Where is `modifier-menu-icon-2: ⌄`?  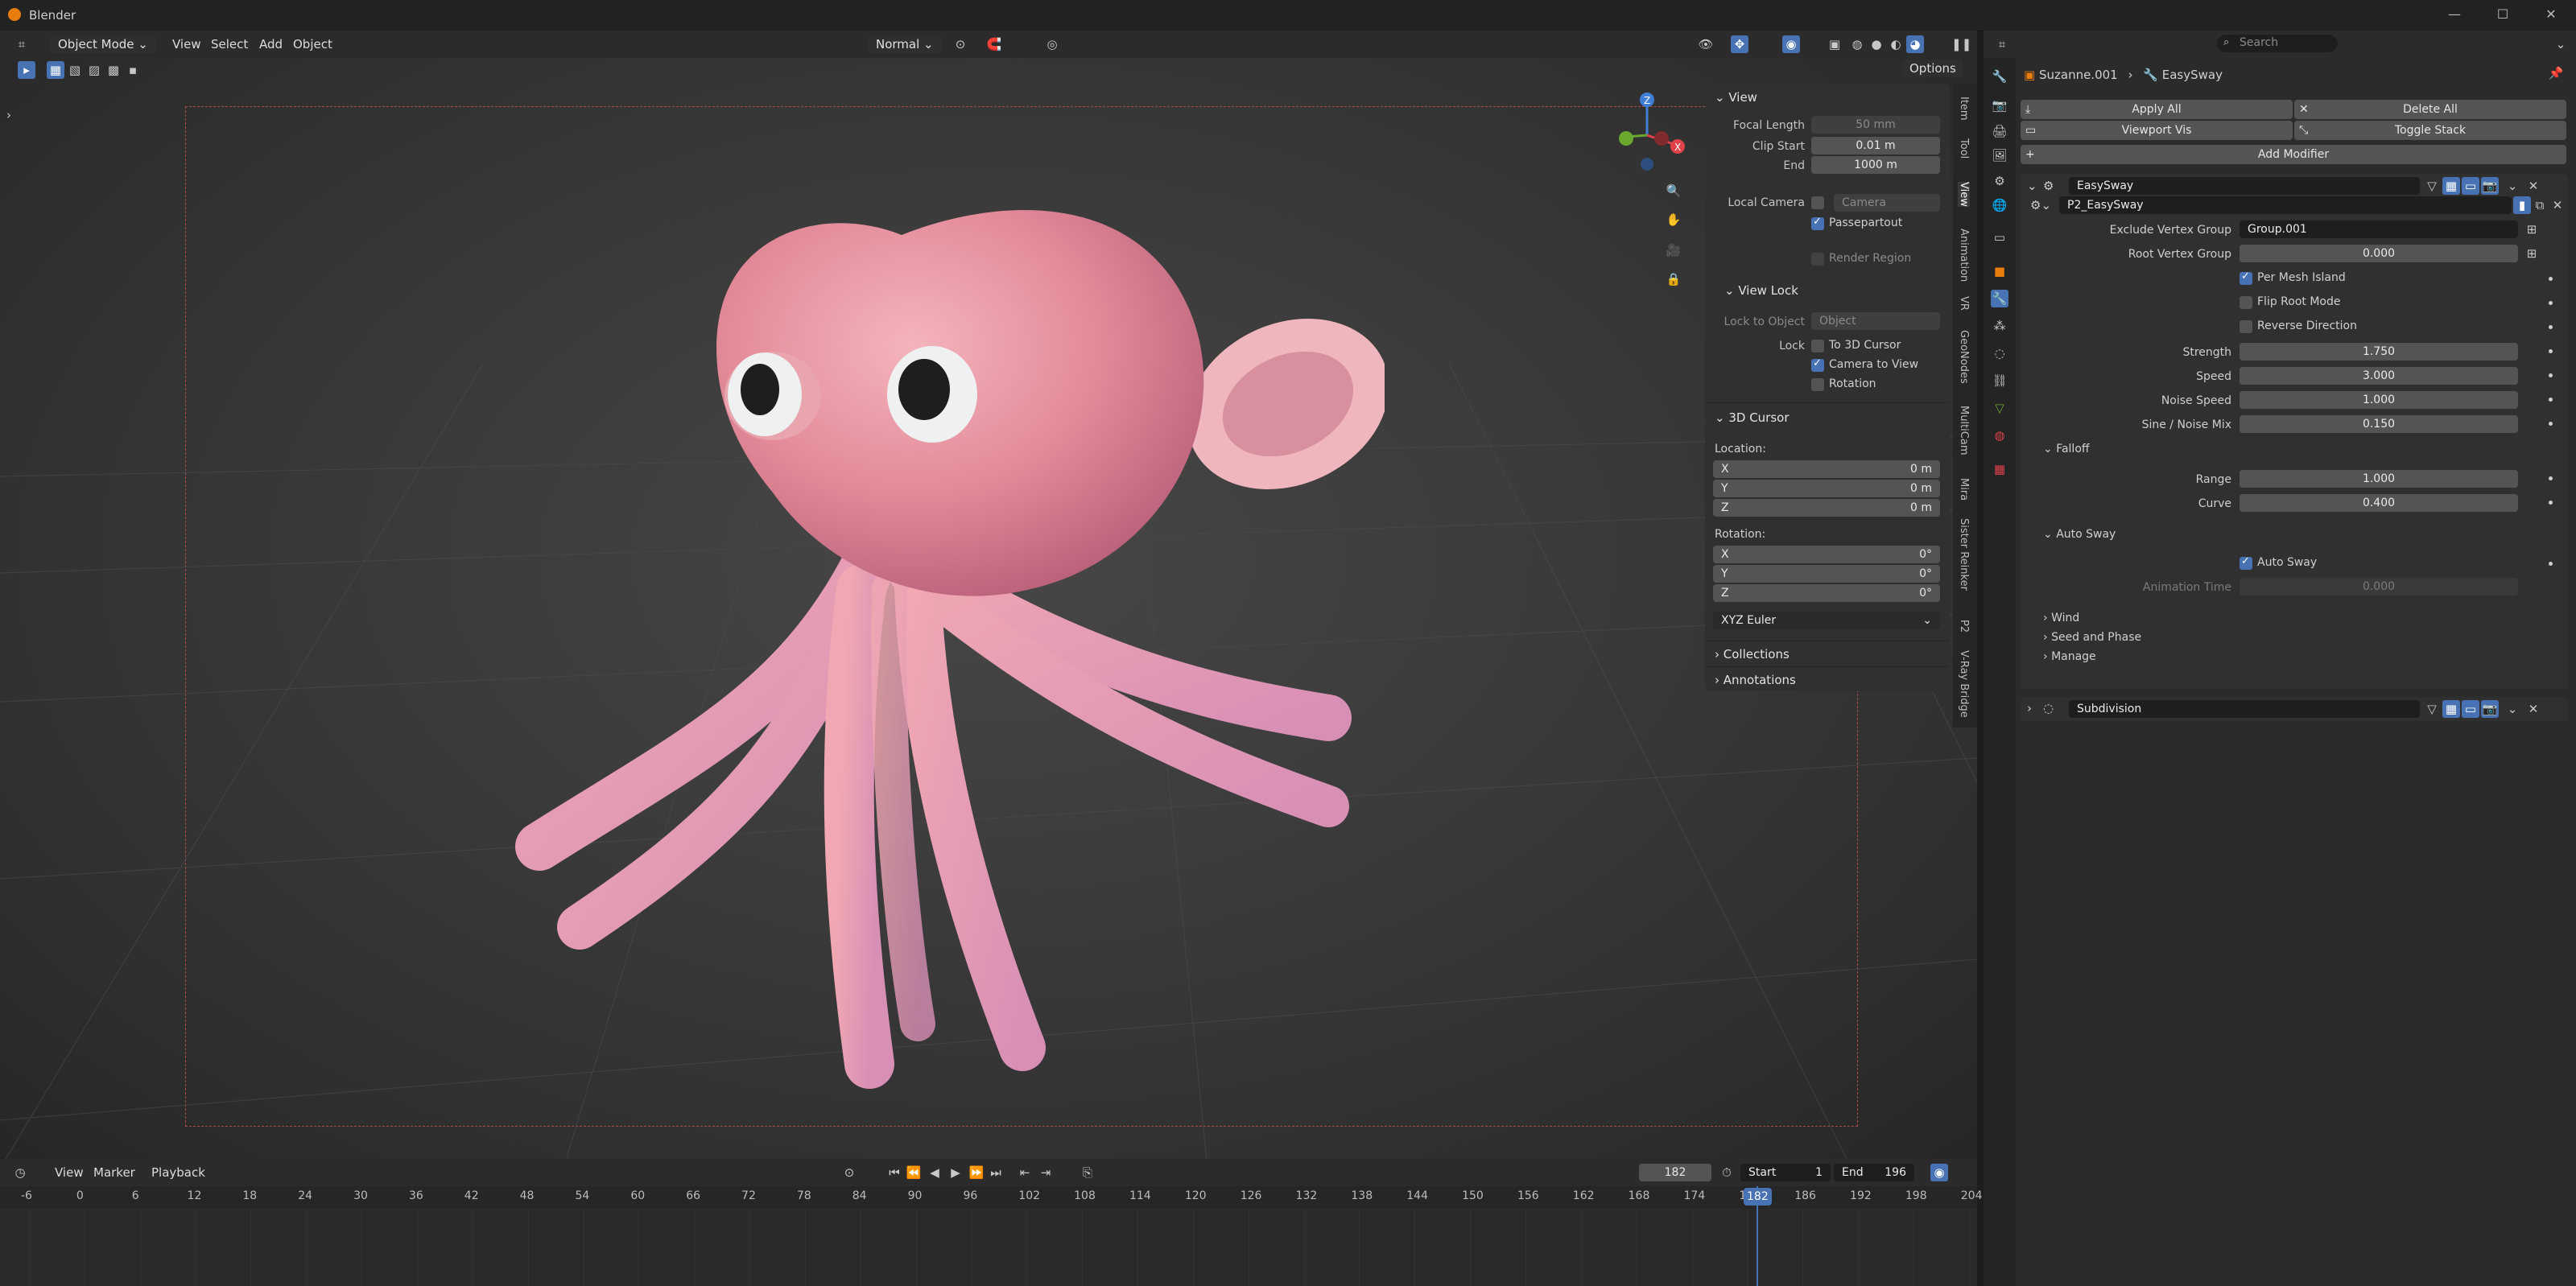 modifier-menu-icon-2: ⌄ is located at coordinates (2512, 709).